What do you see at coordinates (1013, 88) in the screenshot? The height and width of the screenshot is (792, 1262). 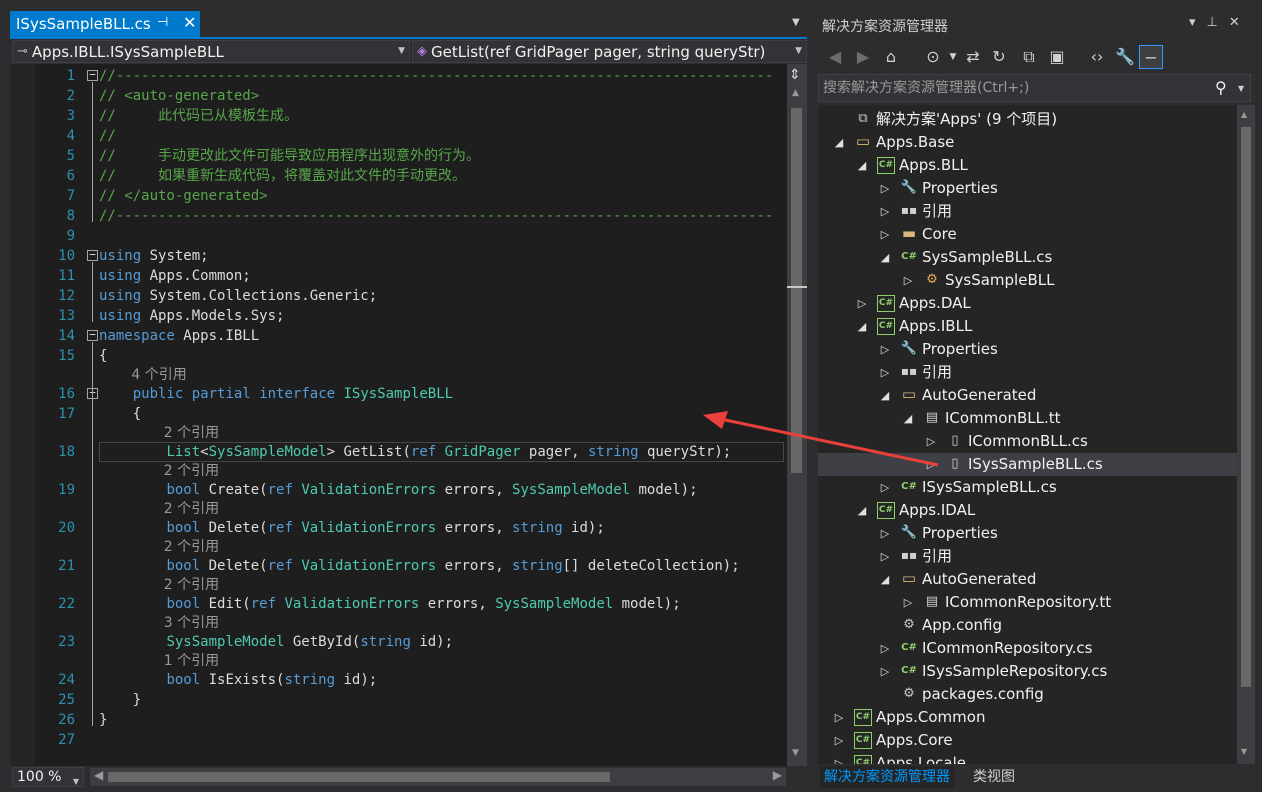 I see `search-input` at bounding box center [1013, 88].